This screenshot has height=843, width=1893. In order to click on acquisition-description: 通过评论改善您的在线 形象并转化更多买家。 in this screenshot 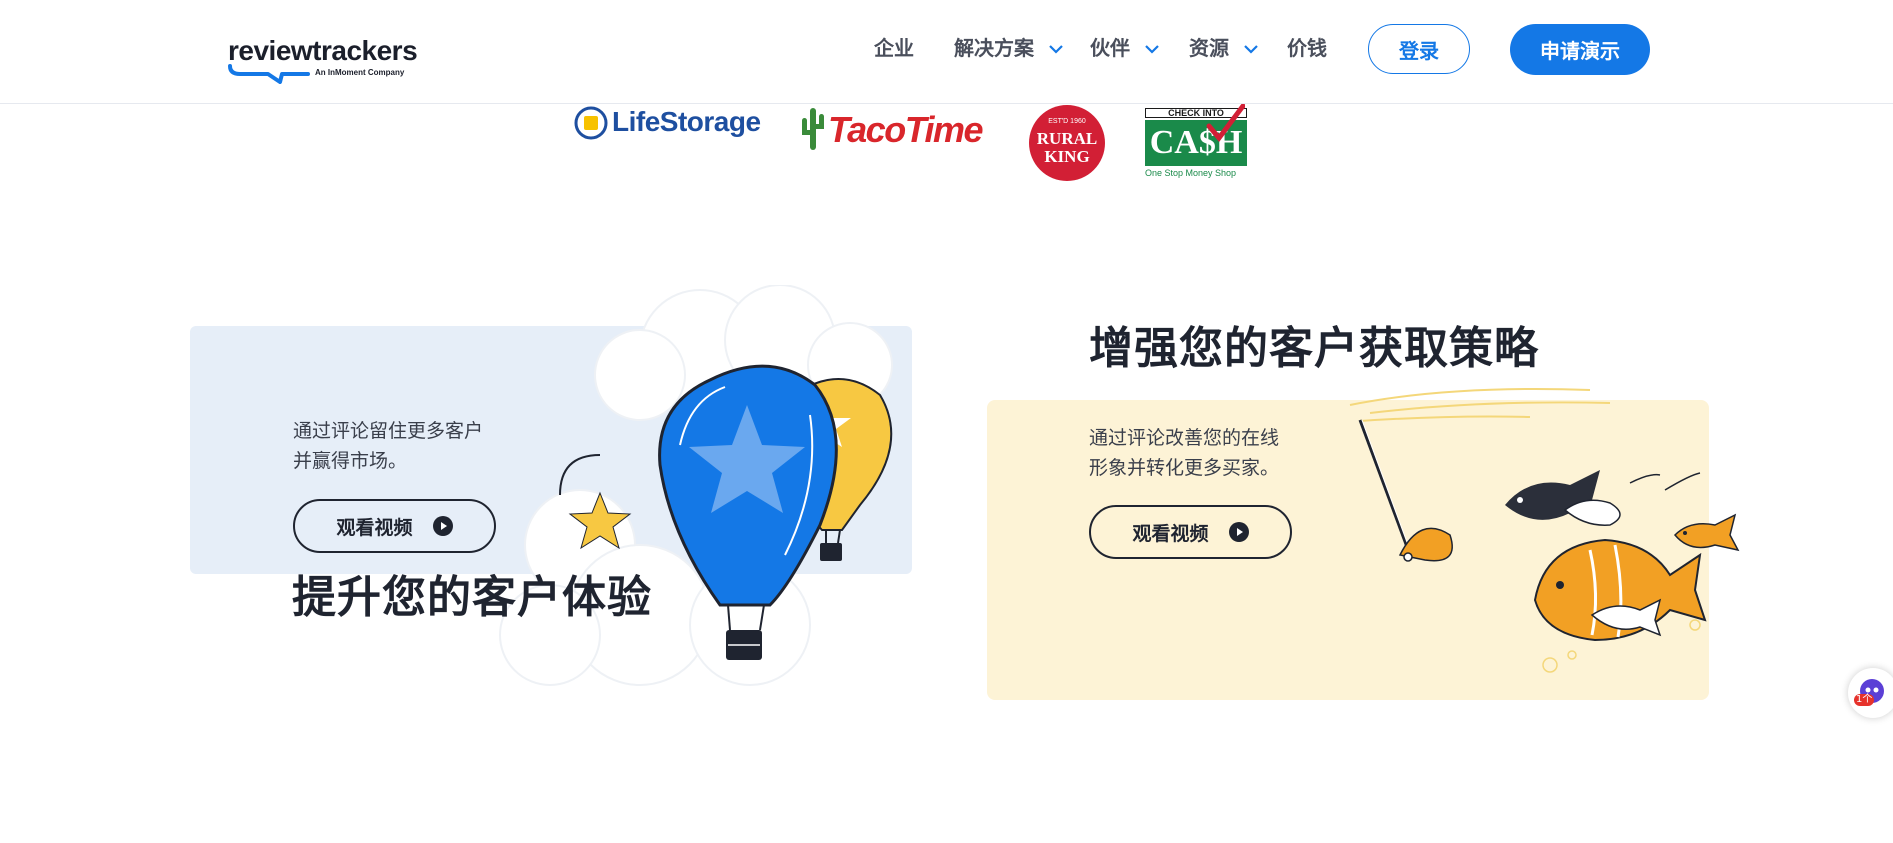, I will do `click(1184, 453)`.